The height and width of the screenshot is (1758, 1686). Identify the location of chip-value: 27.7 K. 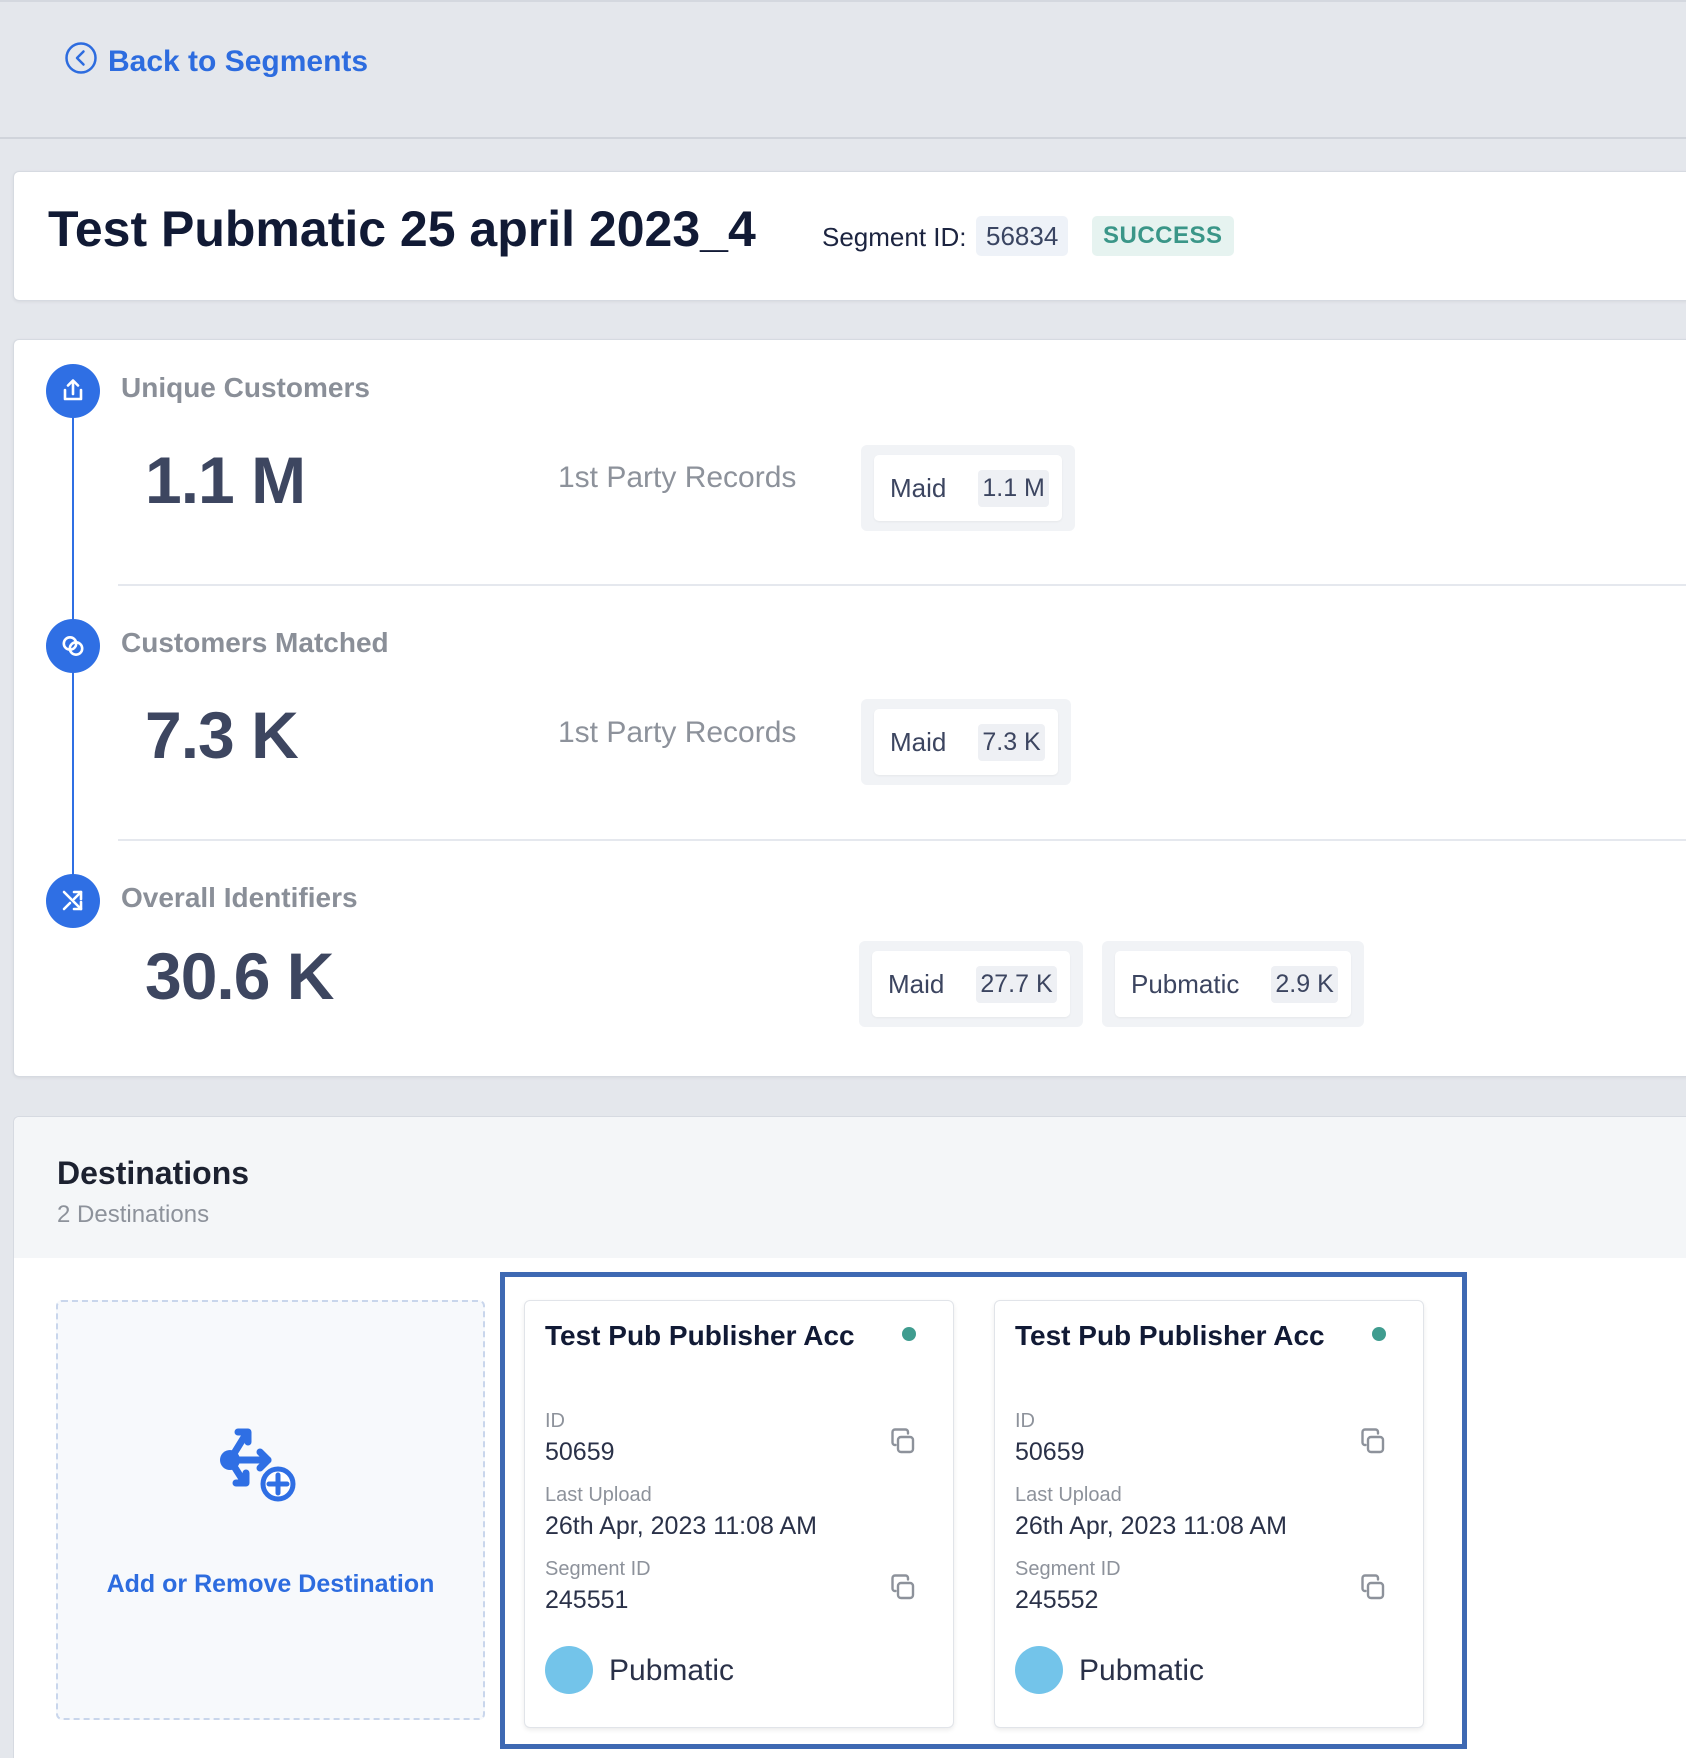
(1016, 984).